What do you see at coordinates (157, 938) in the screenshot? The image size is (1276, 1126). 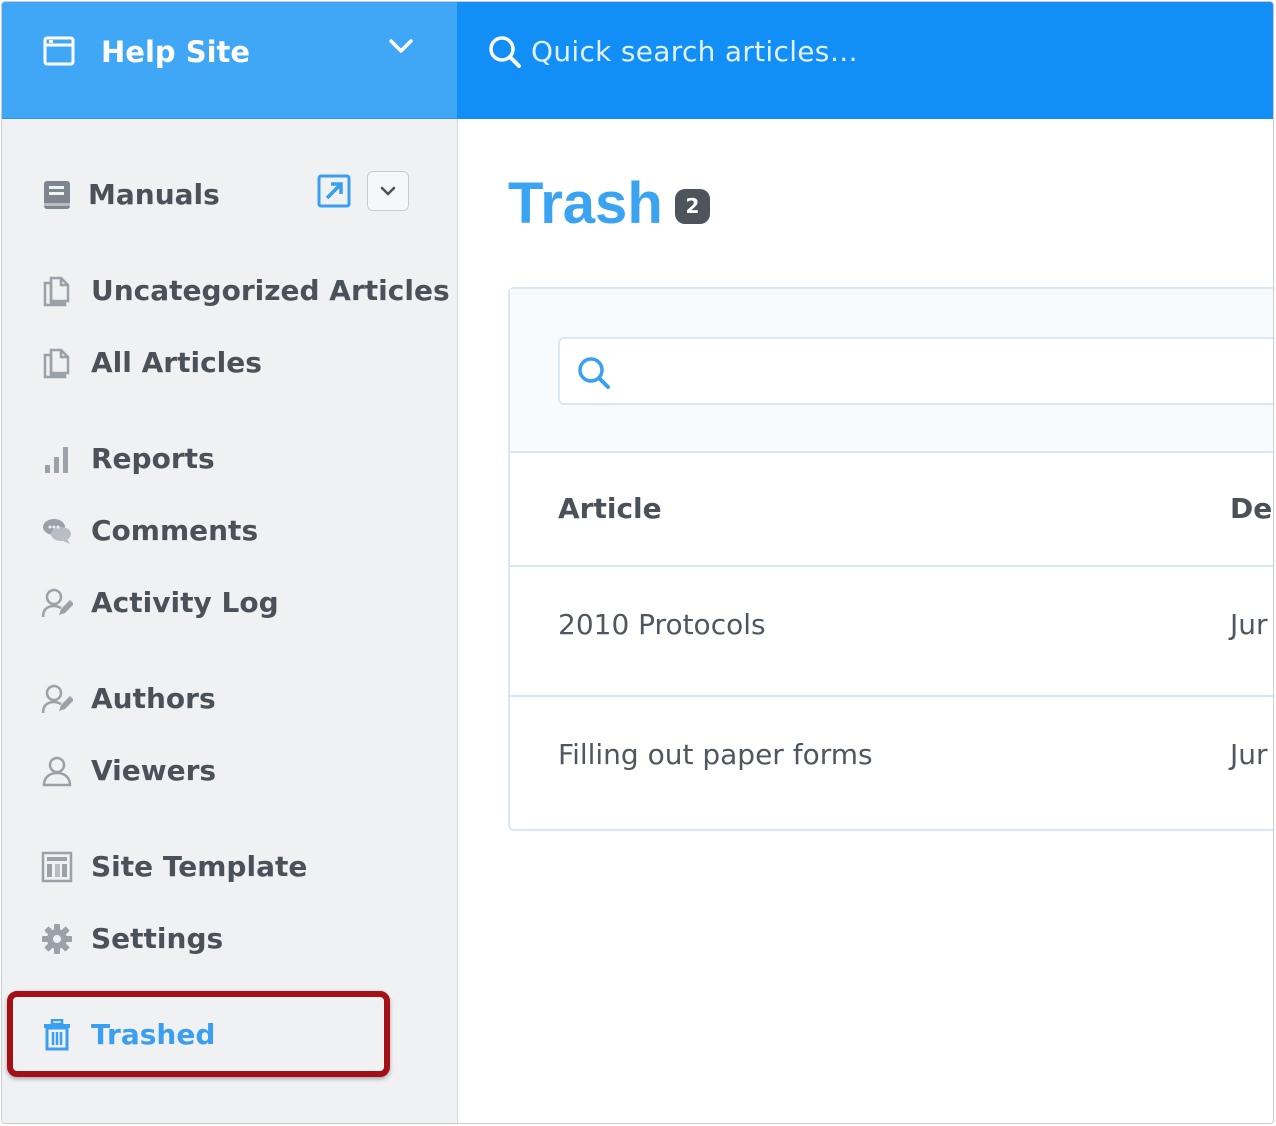 I see `sidebar-item-label: Settings` at bounding box center [157, 938].